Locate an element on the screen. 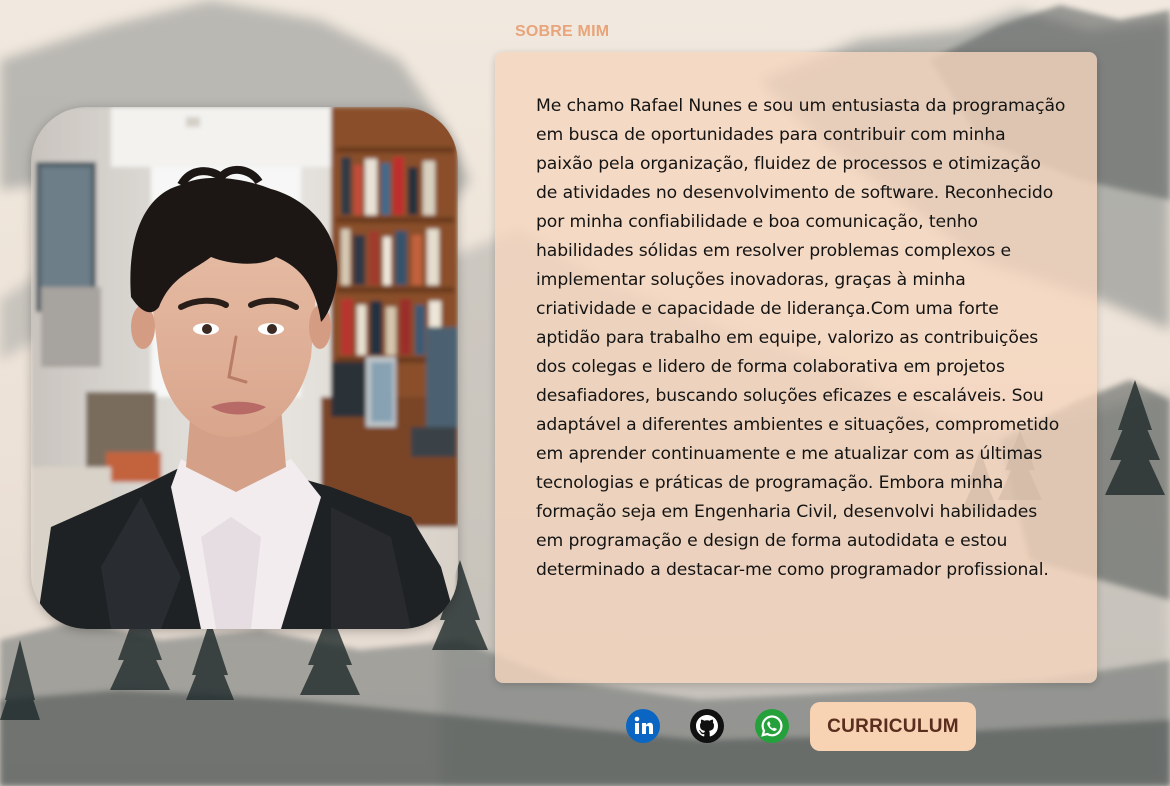 This screenshot has height=786, width=1170. github-link is located at coordinates (707, 726).